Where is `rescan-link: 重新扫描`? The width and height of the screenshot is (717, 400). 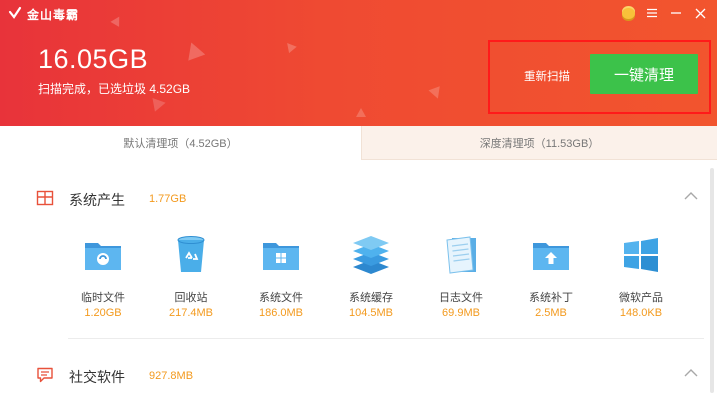 rescan-link: 重新扫描 is located at coordinates (547, 76).